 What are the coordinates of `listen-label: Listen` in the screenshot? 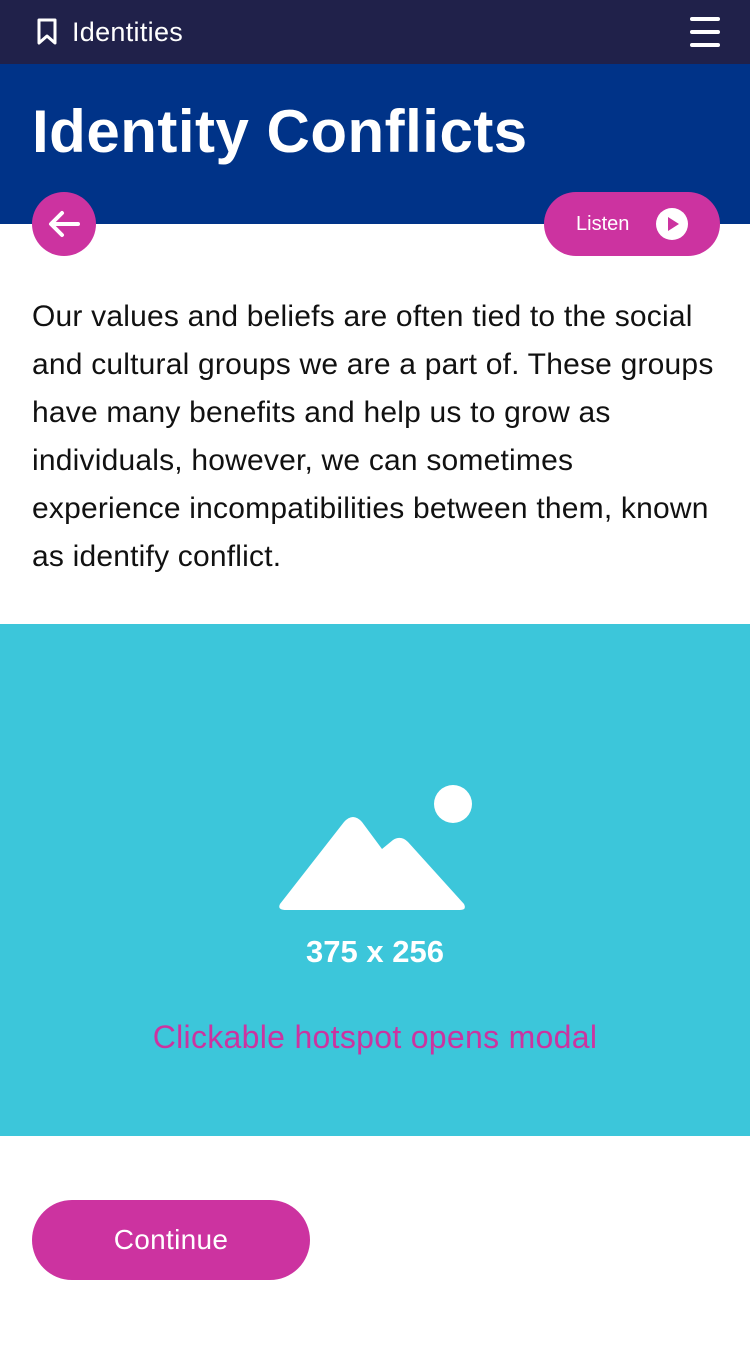 It's located at (603, 224).